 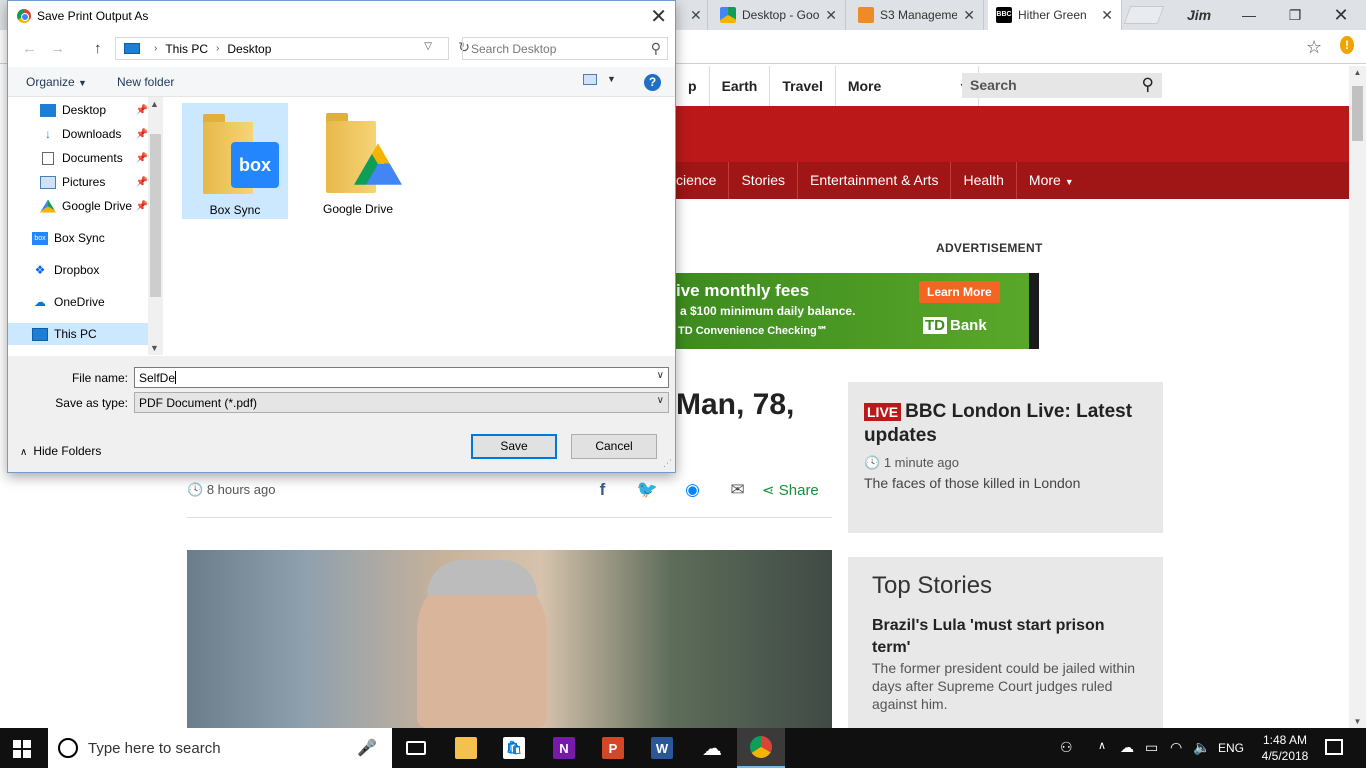 I want to click on sidebar-item-google-drive: Google Drive 📌, so click(x=78, y=206).